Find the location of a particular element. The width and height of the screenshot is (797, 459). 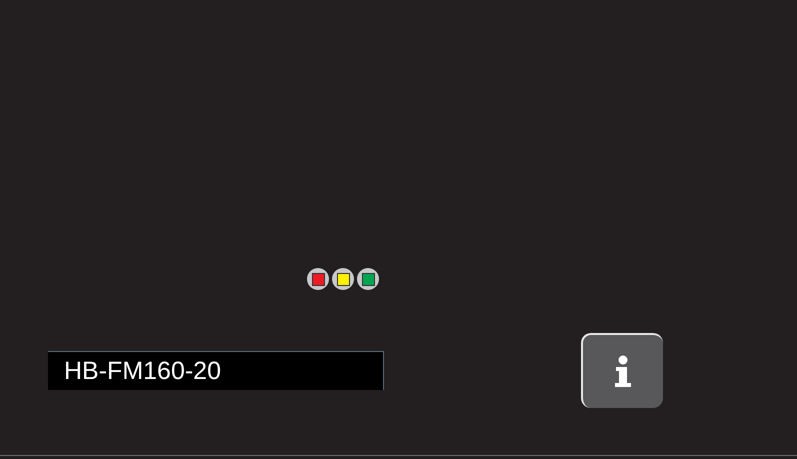

info-icon is located at coordinates (623, 371).